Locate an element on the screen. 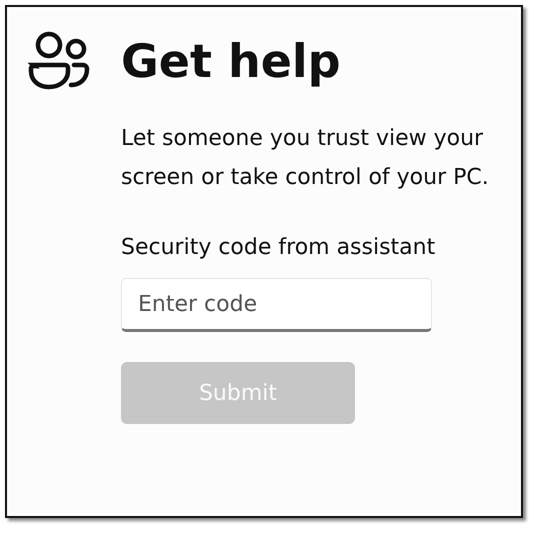 This screenshot has width=537, height=535. description-text: Let someone you trust view your screen or take control of your PC. is located at coordinates (305, 158).